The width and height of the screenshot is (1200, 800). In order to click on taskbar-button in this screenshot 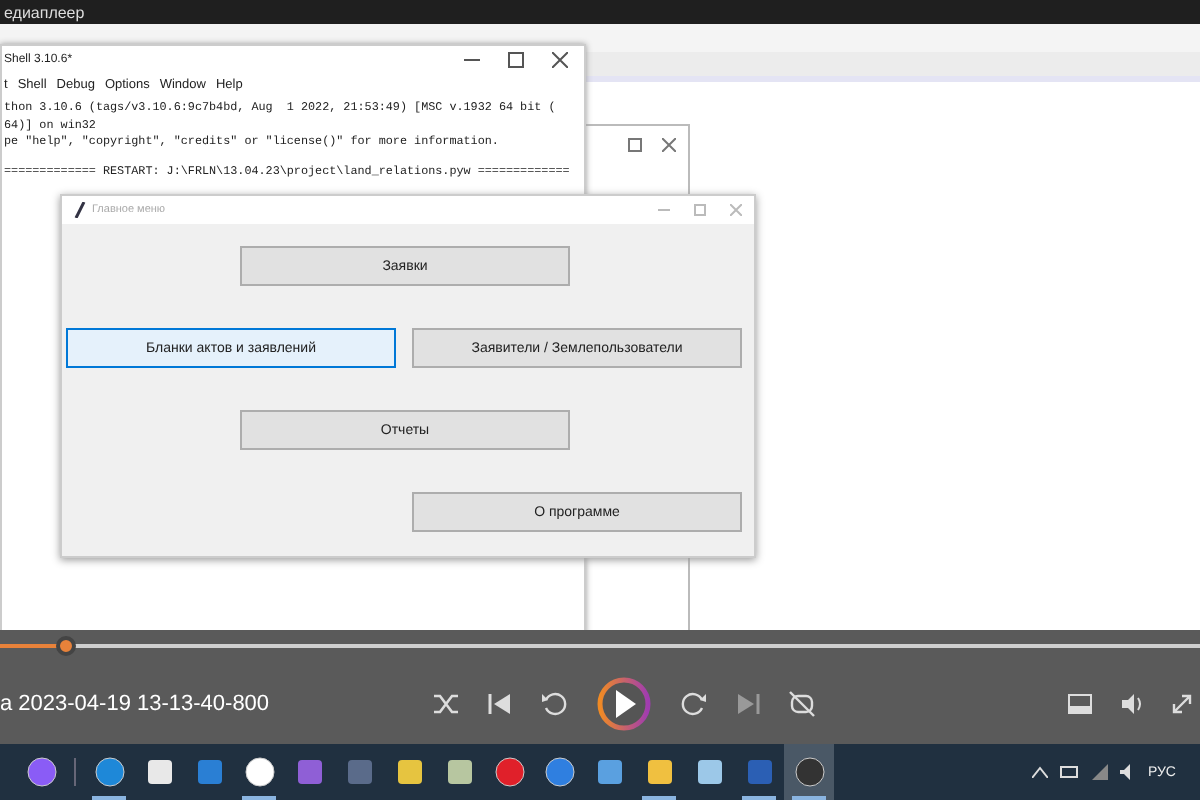, I will do `click(809, 772)`.